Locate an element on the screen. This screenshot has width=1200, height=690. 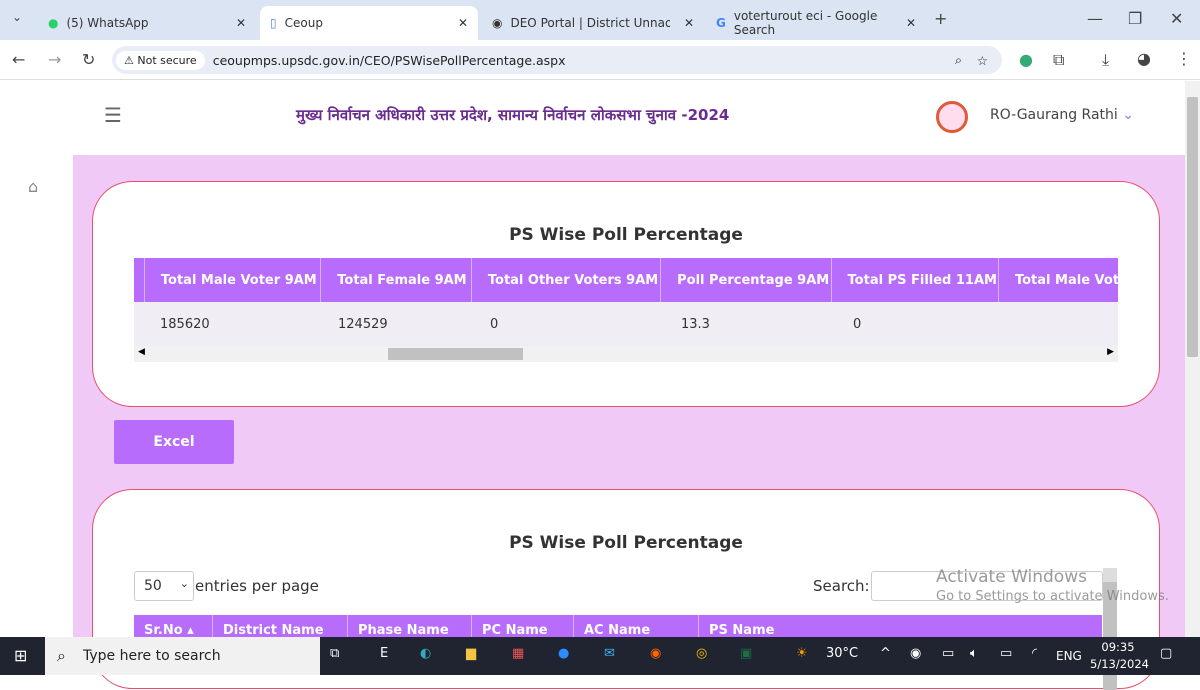
edge-icon: ◐ is located at coordinates (425, 653).